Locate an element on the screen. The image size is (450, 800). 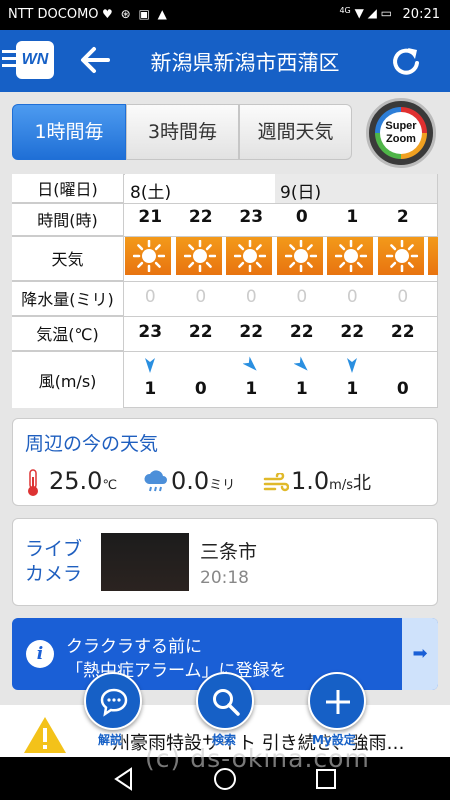
hour-cell: 2 is located at coordinates (402, 217).